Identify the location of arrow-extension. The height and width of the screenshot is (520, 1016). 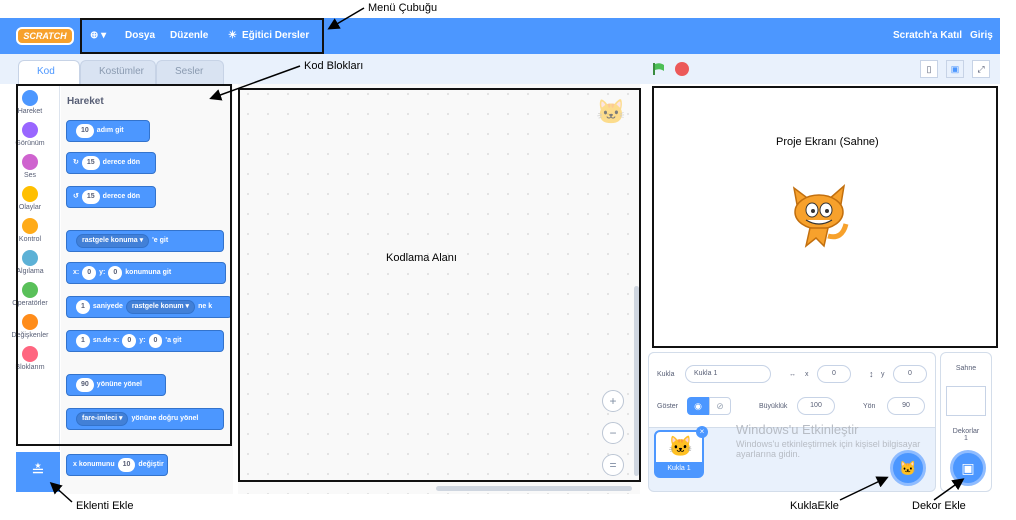
(61, 492).